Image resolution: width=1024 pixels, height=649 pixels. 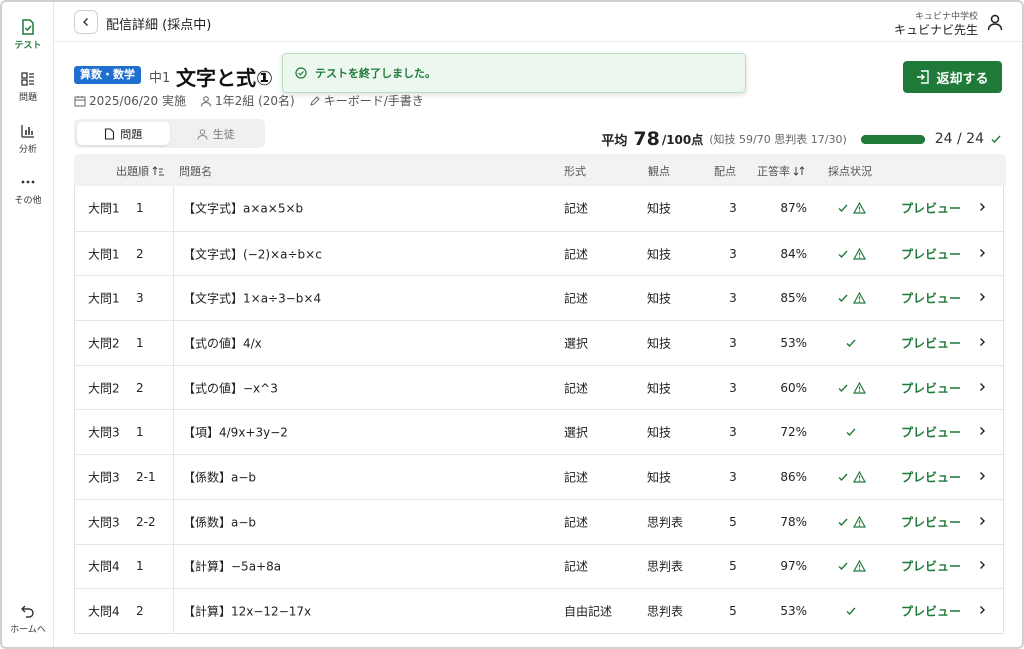 What do you see at coordinates (230, 388) in the screenshot?
I see `question-name-cell: 【式の値】−x^3` at bounding box center [230, 388].